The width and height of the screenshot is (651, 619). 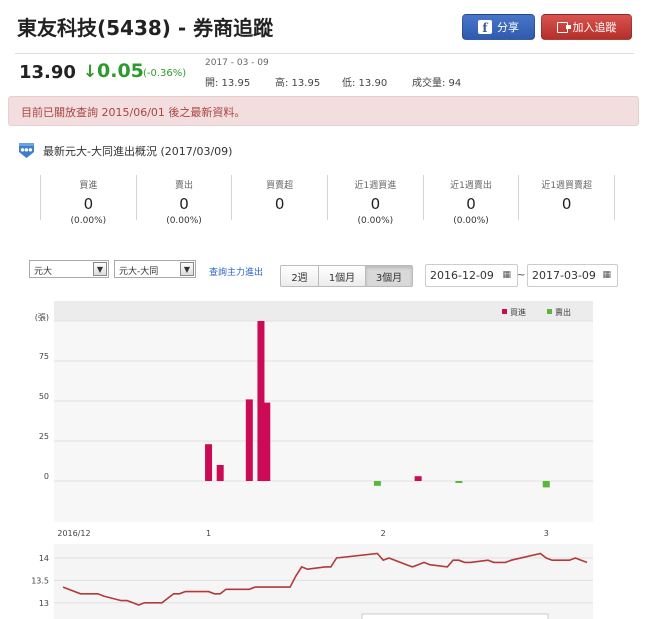 What do you see at coordinates (518, 312) in the screenshot?
I see `legend-label: 買進` at bounding box center [518, 312].